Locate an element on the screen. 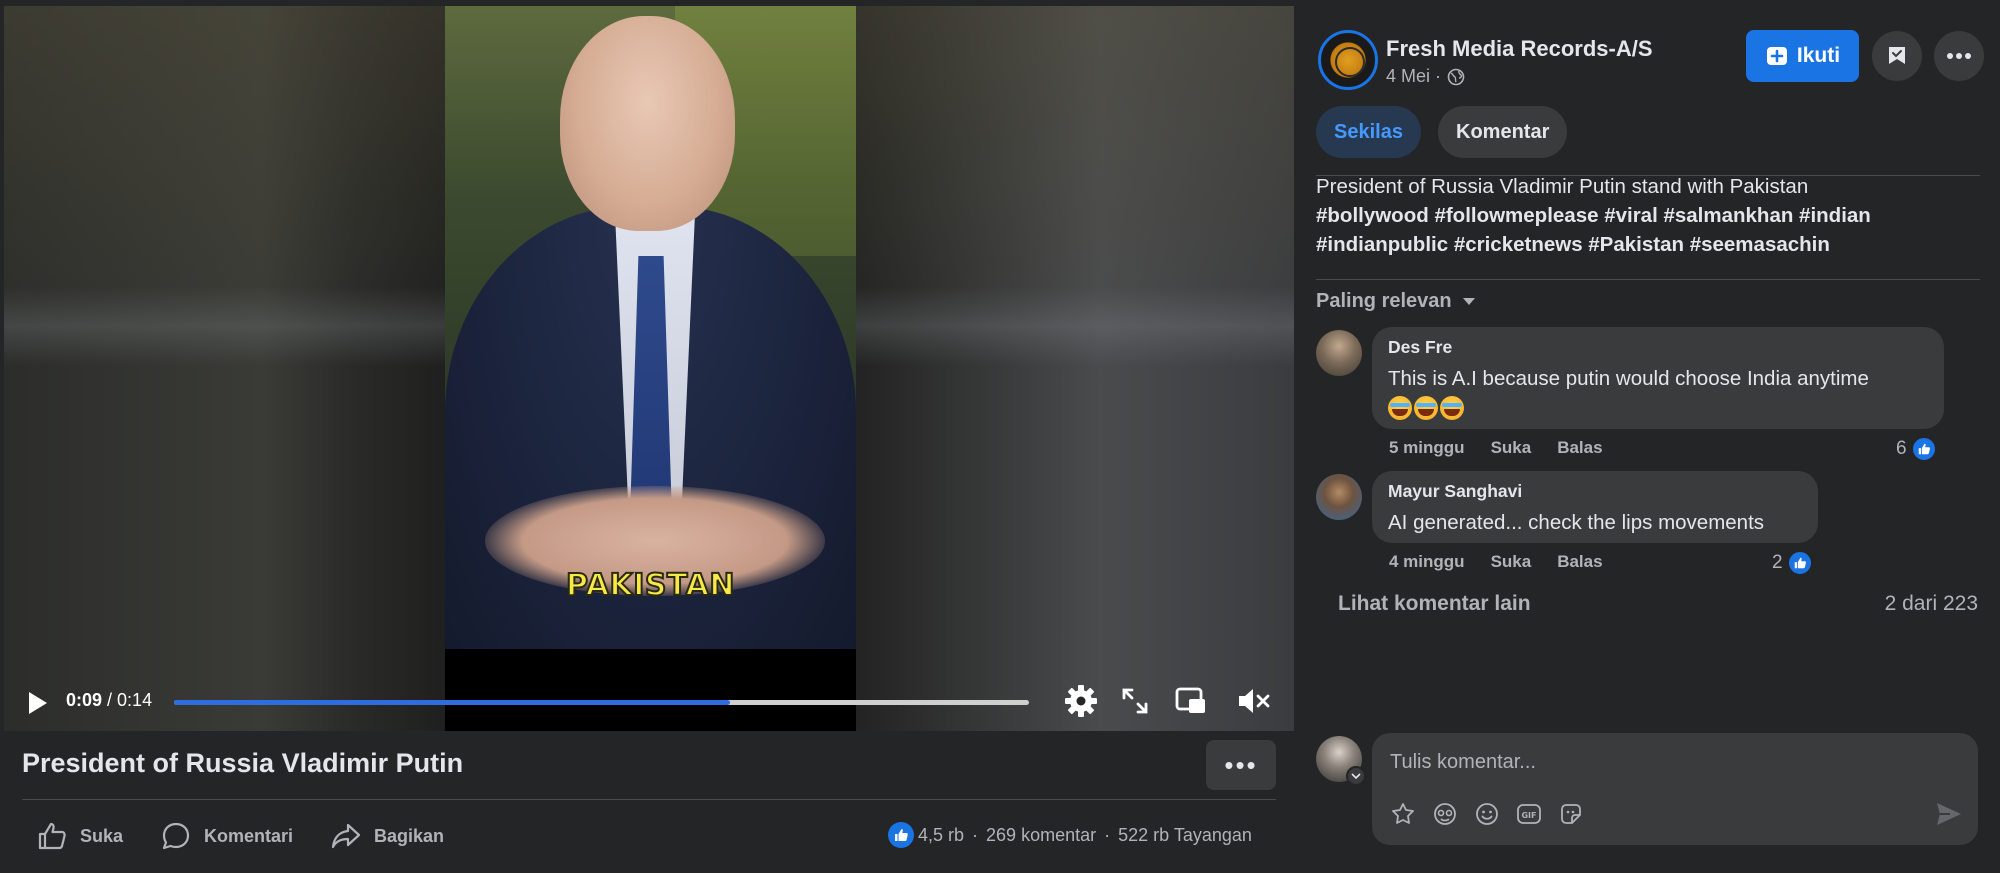  views-count: 522 rb Tayangan is located at coordinates (1185, 834).